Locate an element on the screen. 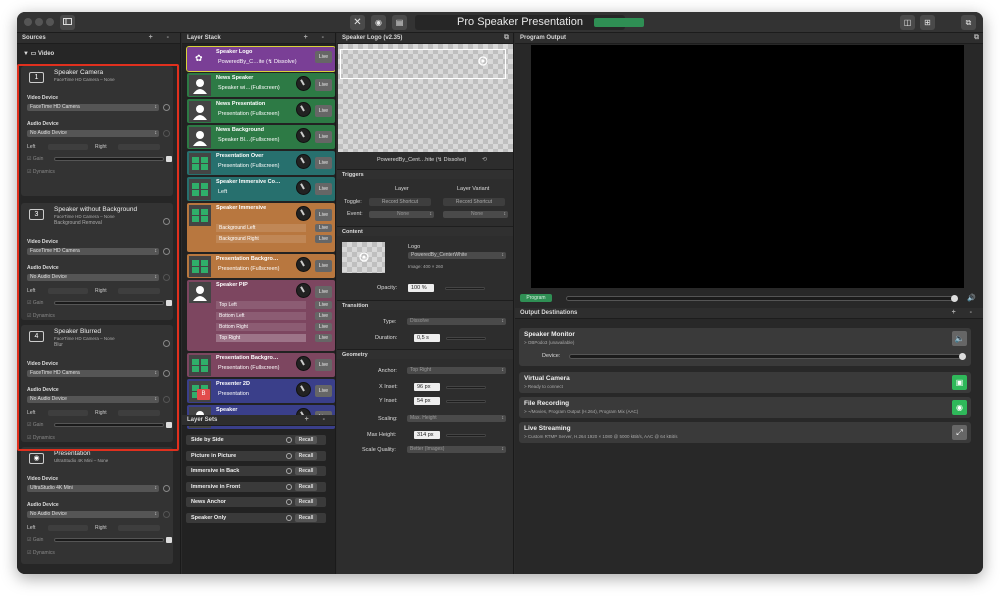 This screenshot has width=1000, height=596. device-volume-knob is located at coordinates (962, 356).